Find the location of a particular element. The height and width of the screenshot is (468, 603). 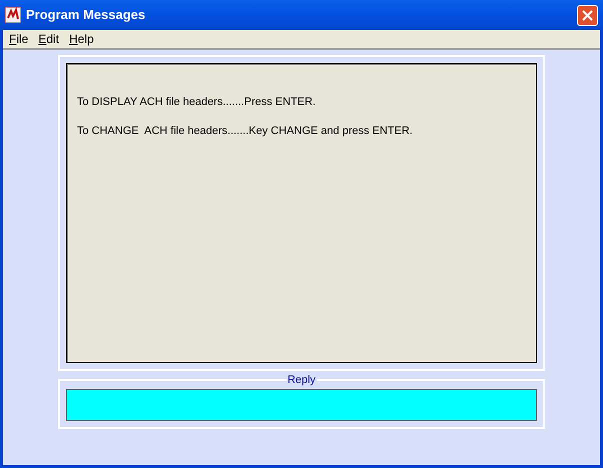

window-title: Program Messages is located at coordinates (86, 15).